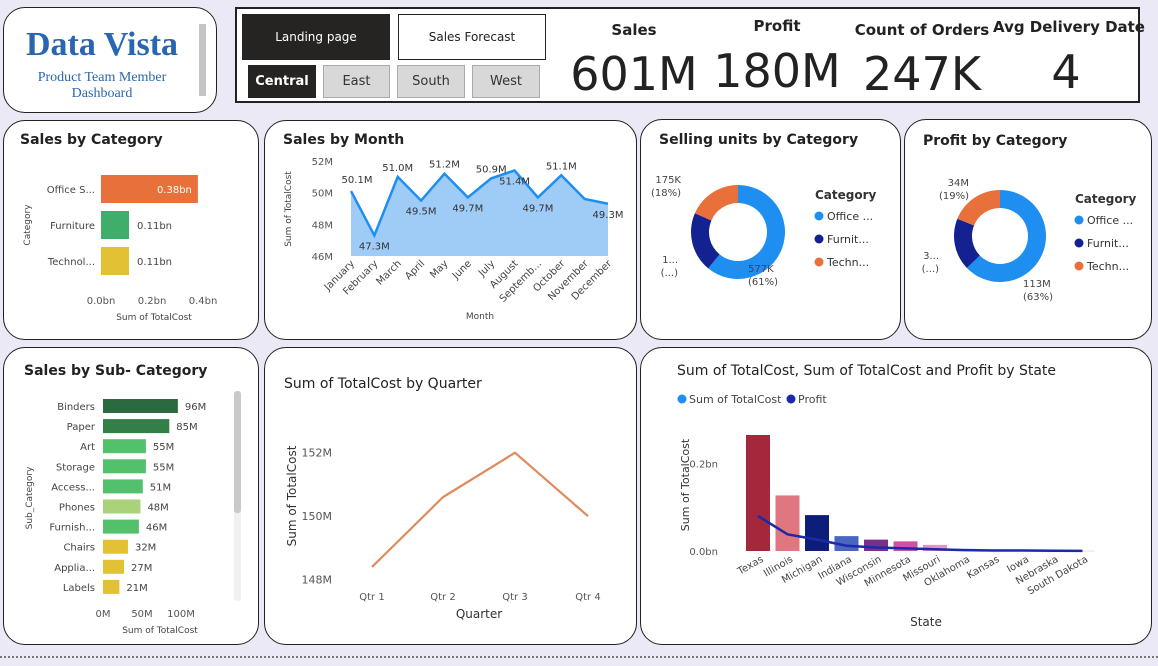 Image resolution: width=1158 pixels, height=666 pixels. Describe the element at coordinates (397, 168) in the screenshot. I see `data-label: 51.0M` at that location.